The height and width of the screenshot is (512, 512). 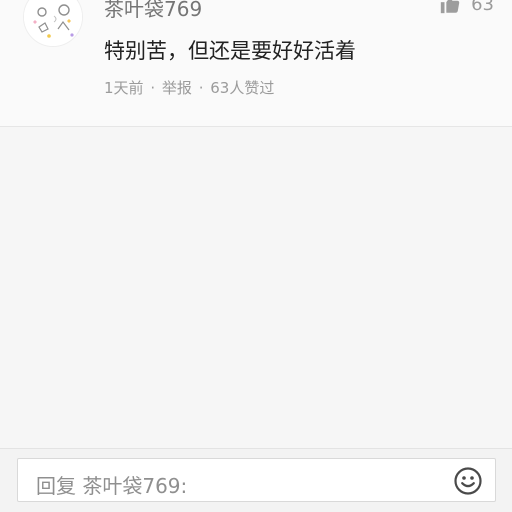 What do you see at coordinates (153, 11) in the screenshot?
I see `username-link: 茶叶袋769` at bounding box center [153, 11].